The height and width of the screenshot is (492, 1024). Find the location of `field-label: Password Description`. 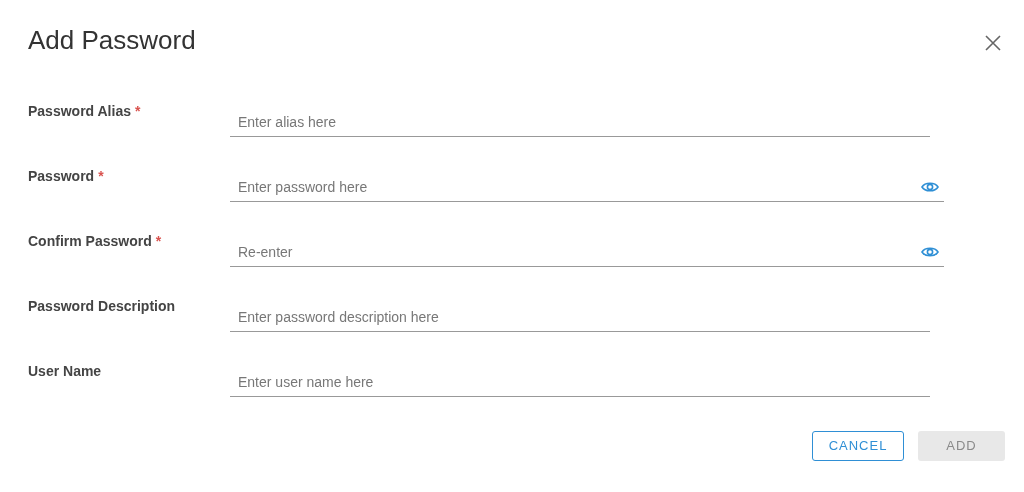

field-label: Password Description is located at coordinates (102, 306).